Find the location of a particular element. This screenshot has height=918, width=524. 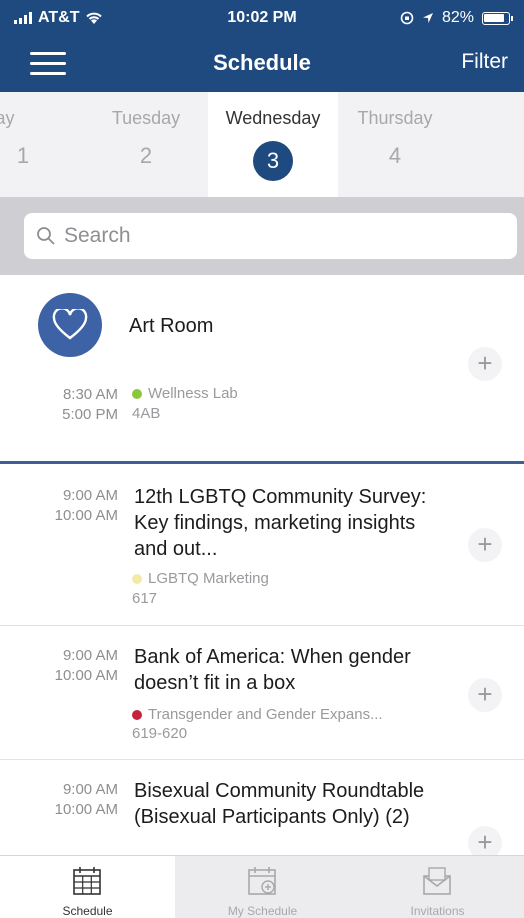

tab-schedule: Schedule is located at coordinates (87, 887).